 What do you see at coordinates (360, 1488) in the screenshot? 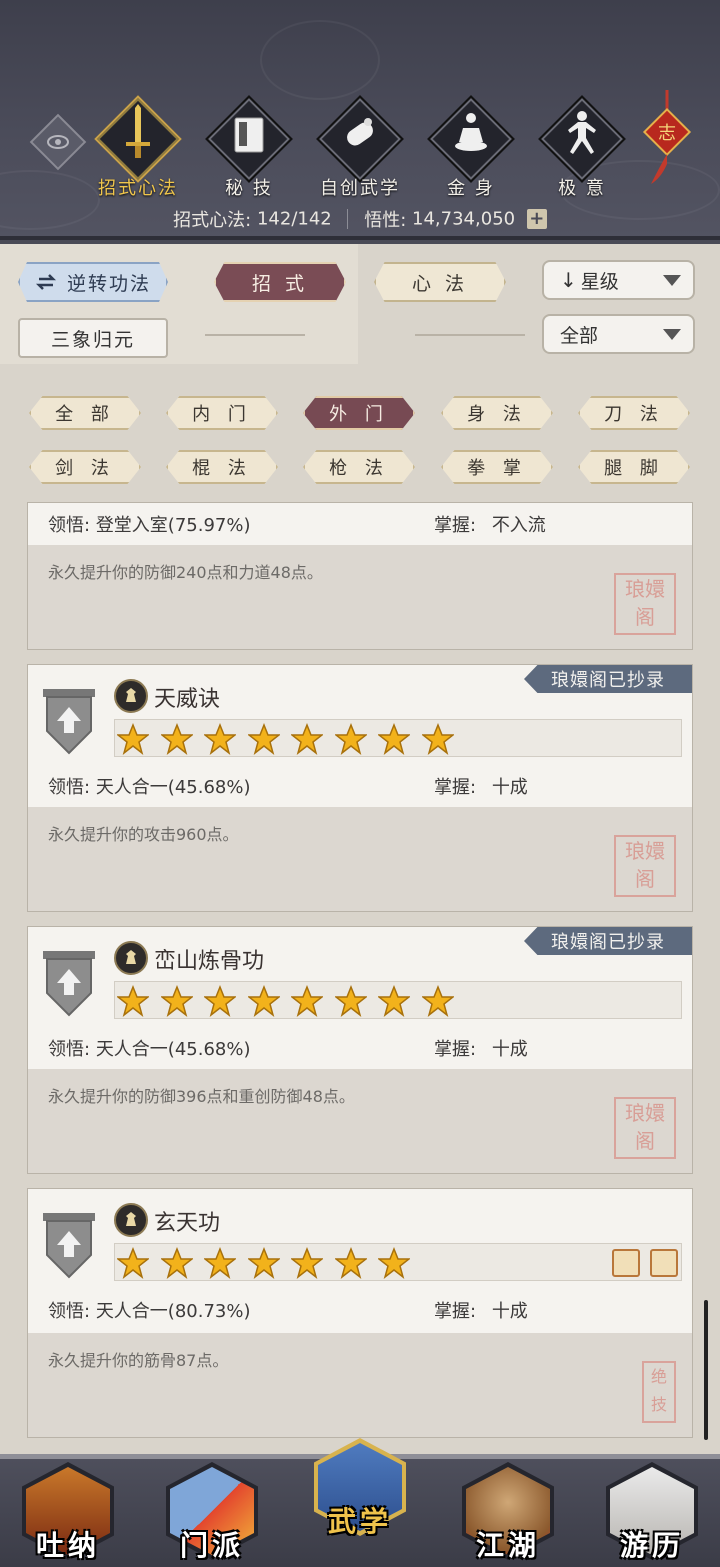
I see `nav-martial-arts: 武学` at bounding box center [360, 1488].